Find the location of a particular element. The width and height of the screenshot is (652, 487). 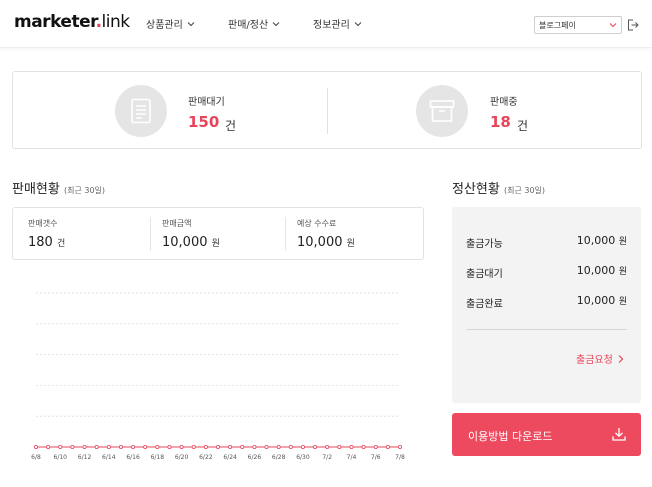

chart-x-tick-label: 6/26 is located at coordinates (255, 457).